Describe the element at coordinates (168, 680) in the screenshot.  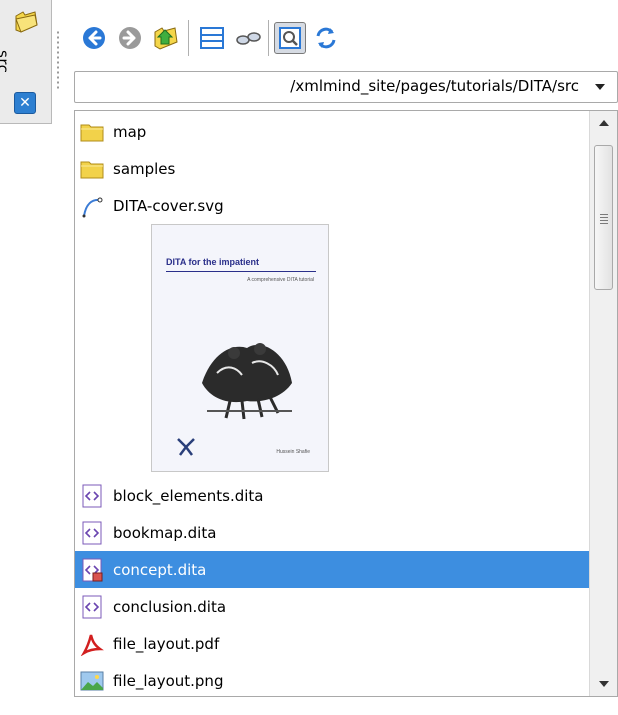
I see `file-name: file_layout.png` at that location.